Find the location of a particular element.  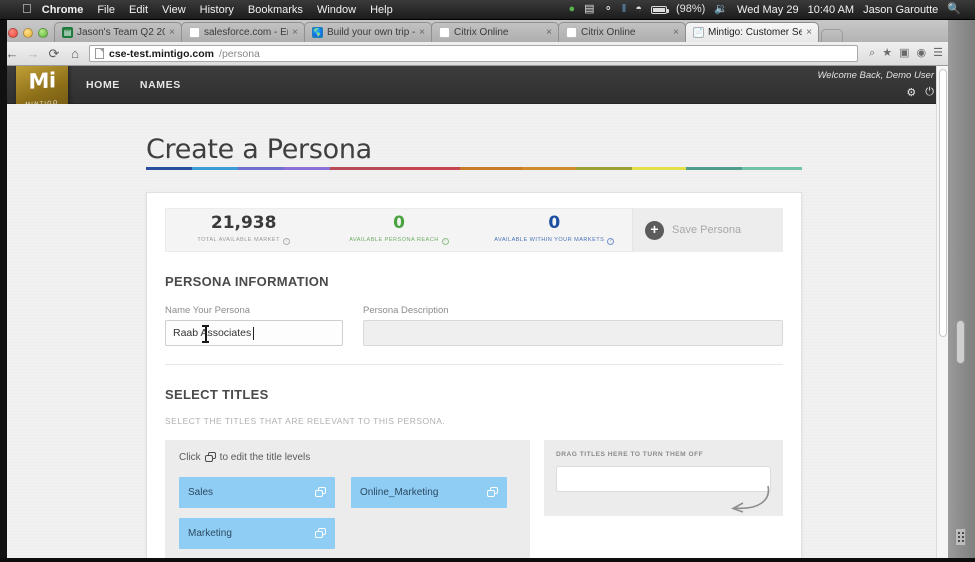

zoom-search-icon: ⌕ is located at coordinates (872, 53).